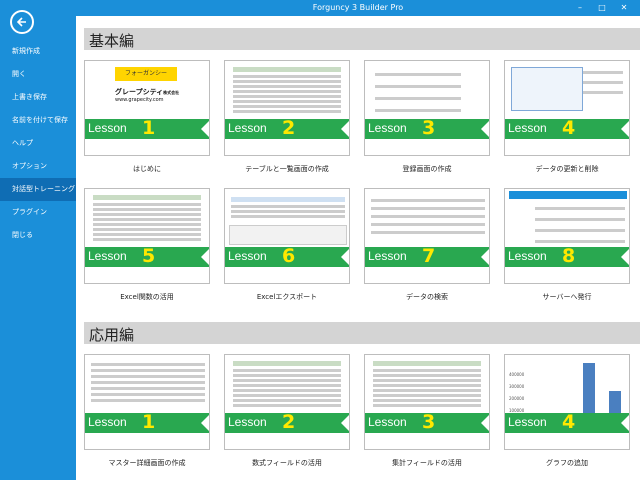 The height and width of the screenshot is (480, 640). Describe the element at coordinates (427, 169) in the screenshot. I see `lesson-caption: 登録画面の作成` at that location.